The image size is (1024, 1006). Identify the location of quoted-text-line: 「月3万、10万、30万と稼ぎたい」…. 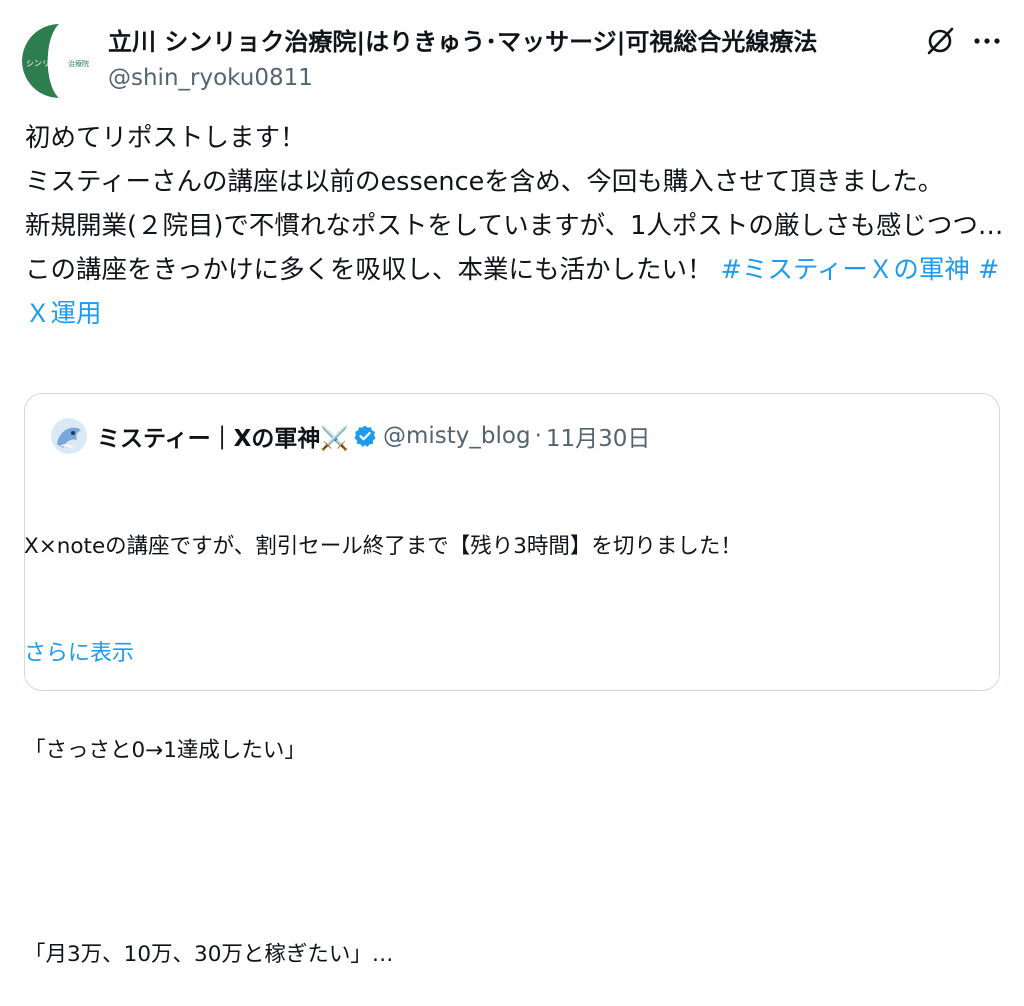
(209, 954).